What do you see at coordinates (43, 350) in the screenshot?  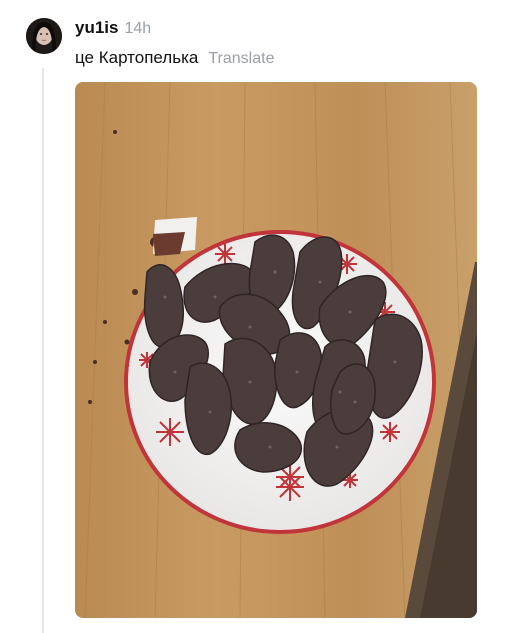 I see `thread-line` at bounding box center [43, 350].